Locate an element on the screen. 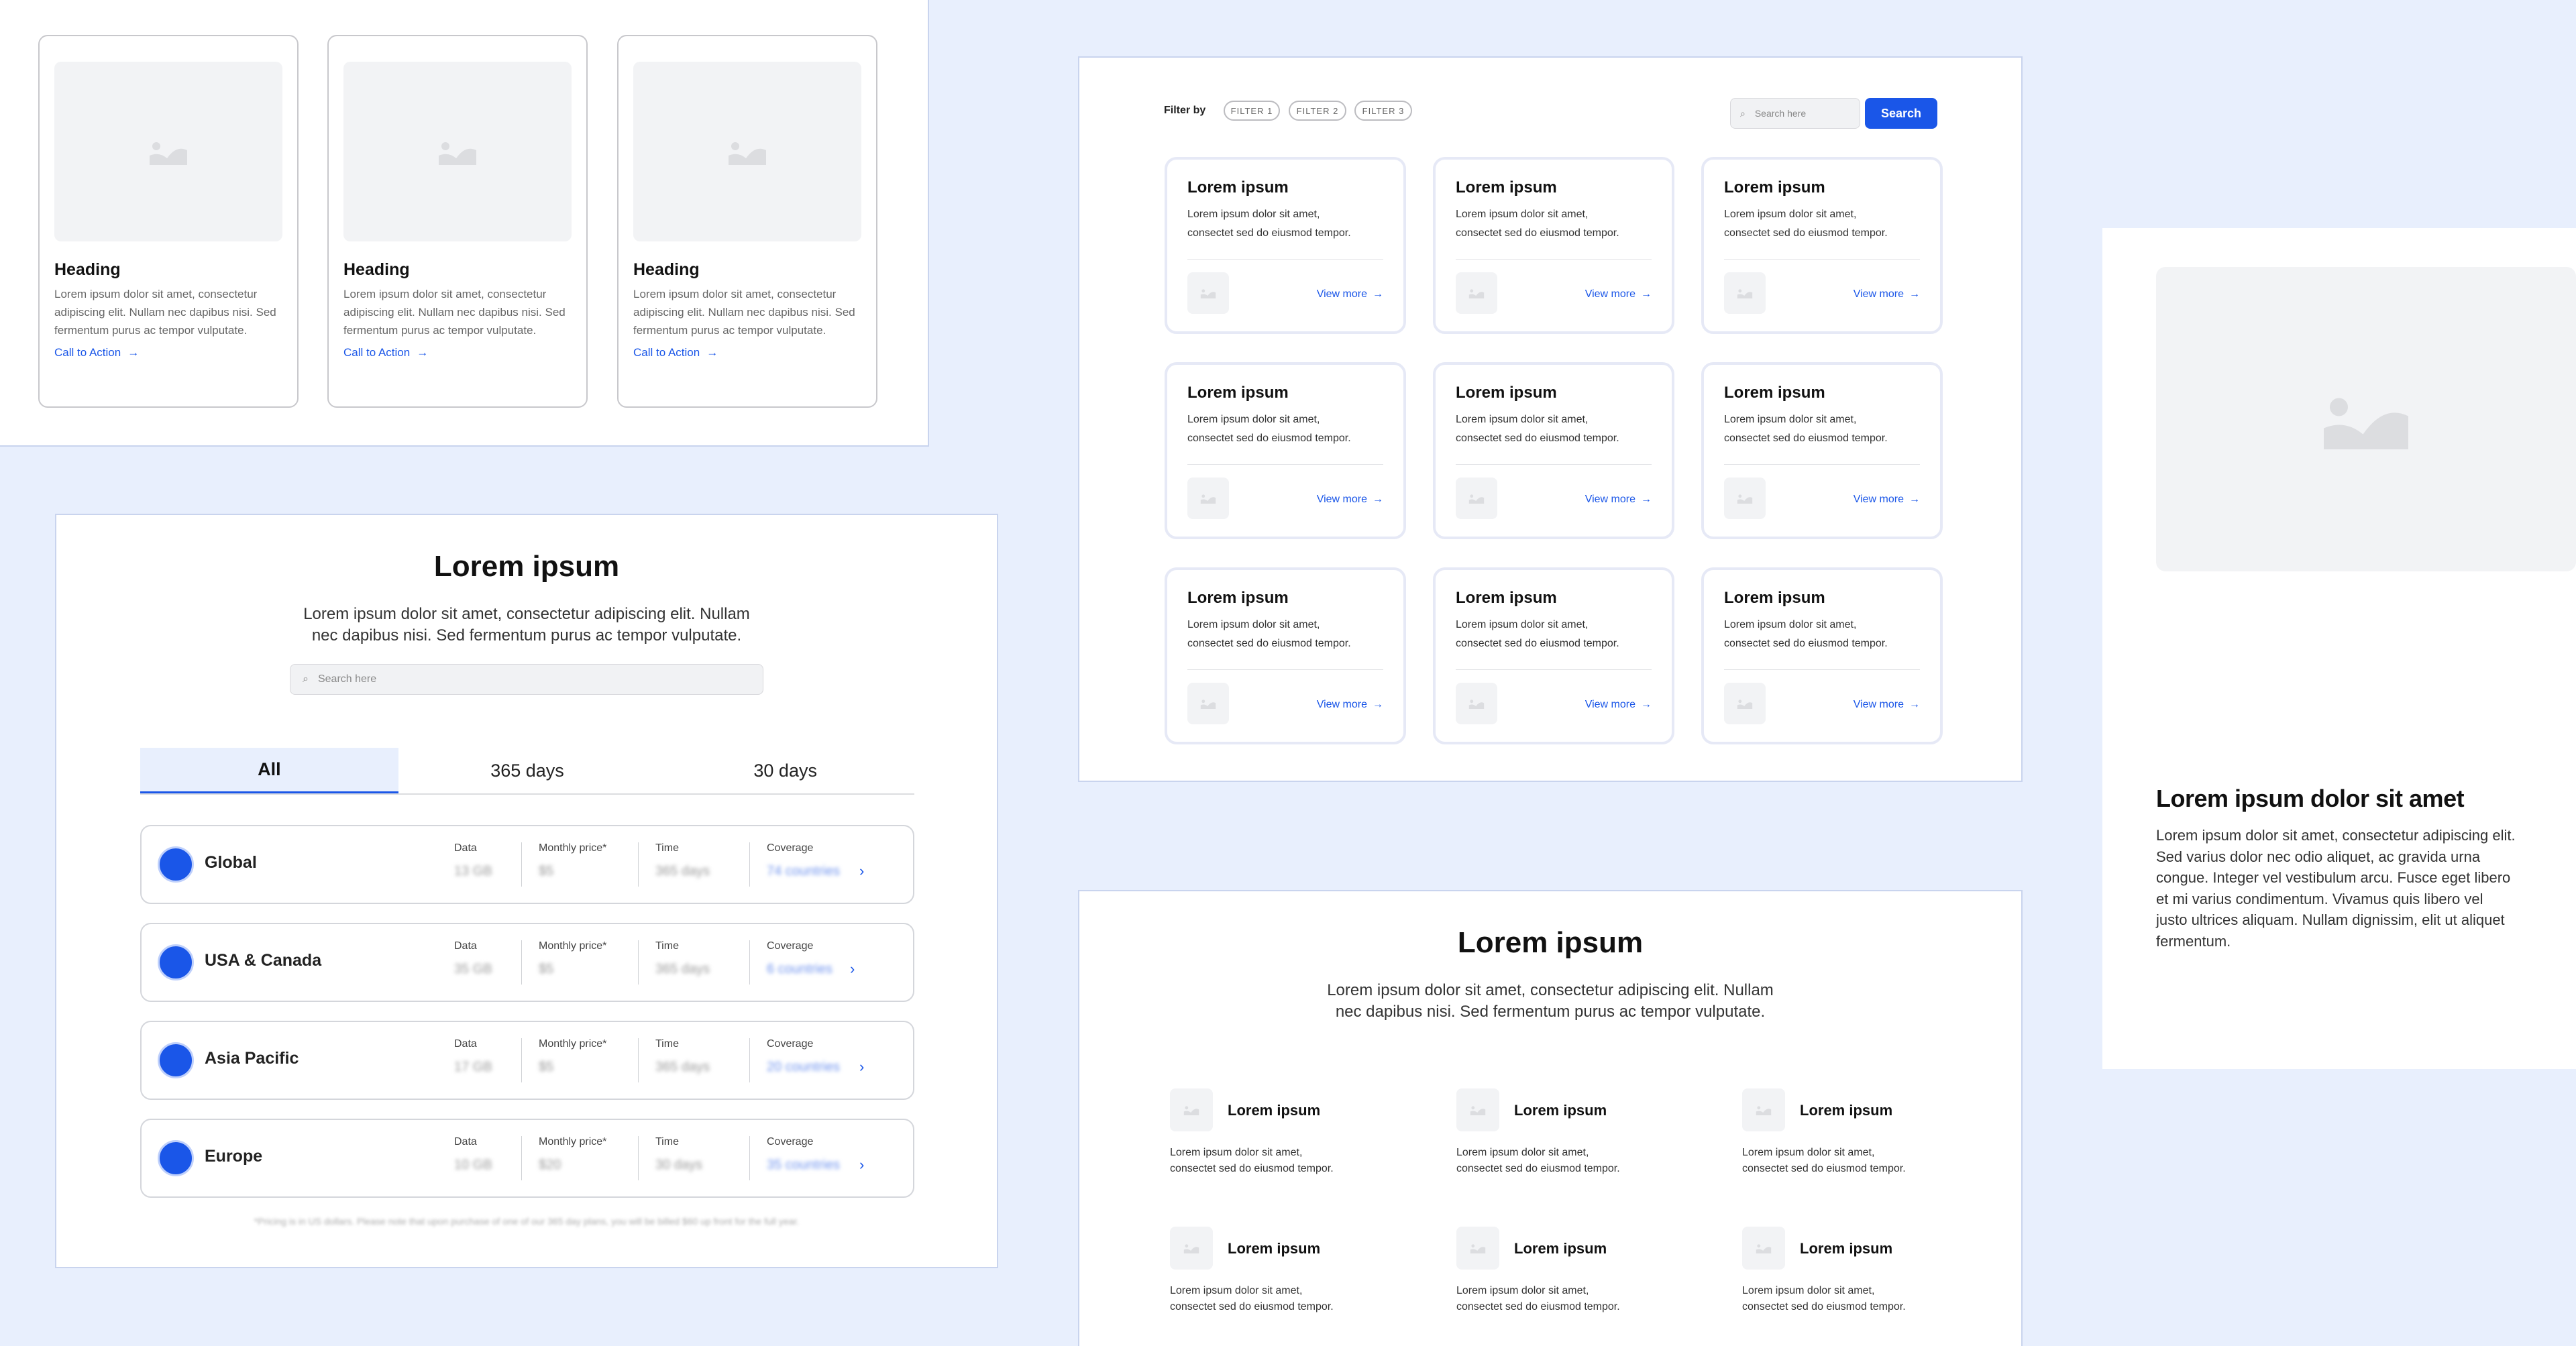 The width and height of the screenshot is (2576, 1346). hero-title: Lorem ipsum dolor sit amet is located at coordinates (2310, 798).